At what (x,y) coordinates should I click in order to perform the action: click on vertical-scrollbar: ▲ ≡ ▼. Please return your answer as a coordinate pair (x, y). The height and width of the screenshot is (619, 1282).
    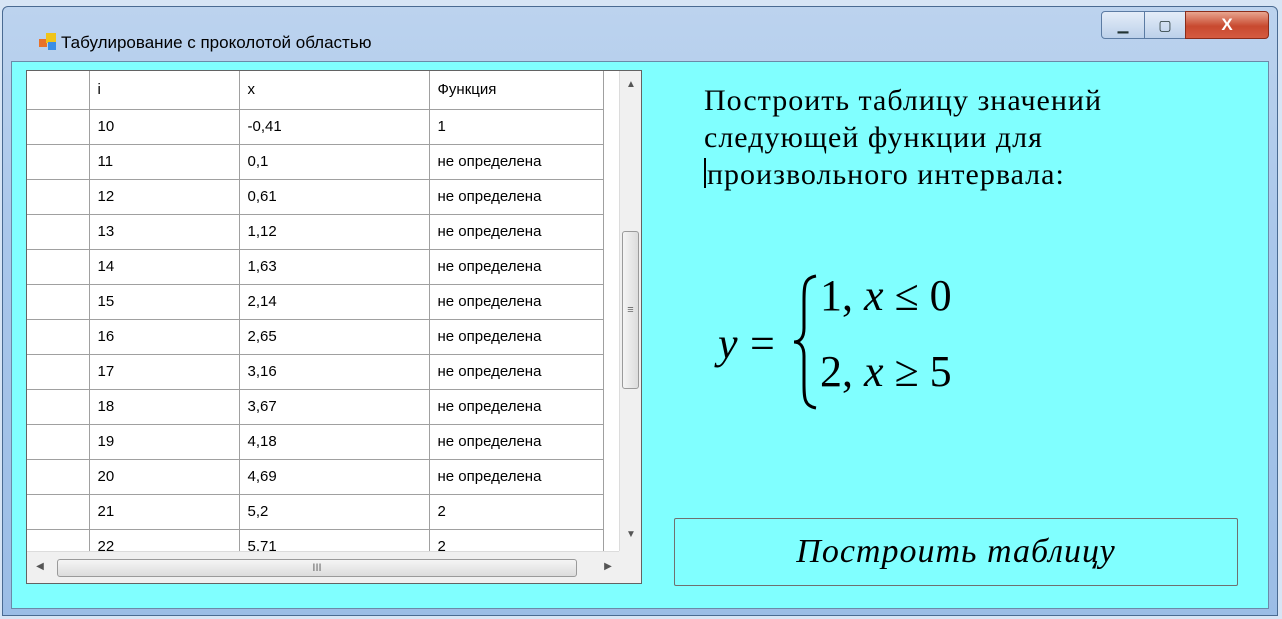
    Looking at the image, I should click on (630, 311).